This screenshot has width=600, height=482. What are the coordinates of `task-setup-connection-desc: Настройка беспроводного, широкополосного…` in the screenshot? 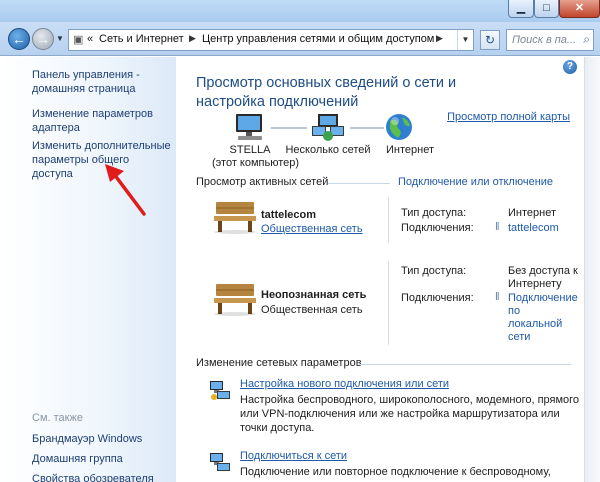 It's located at (410, 414).